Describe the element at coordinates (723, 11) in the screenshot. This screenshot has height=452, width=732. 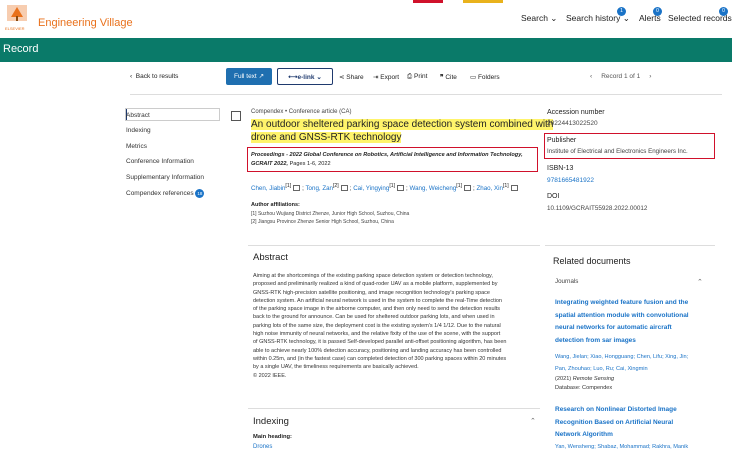
I see `selected-records-badge: 0` at that location.